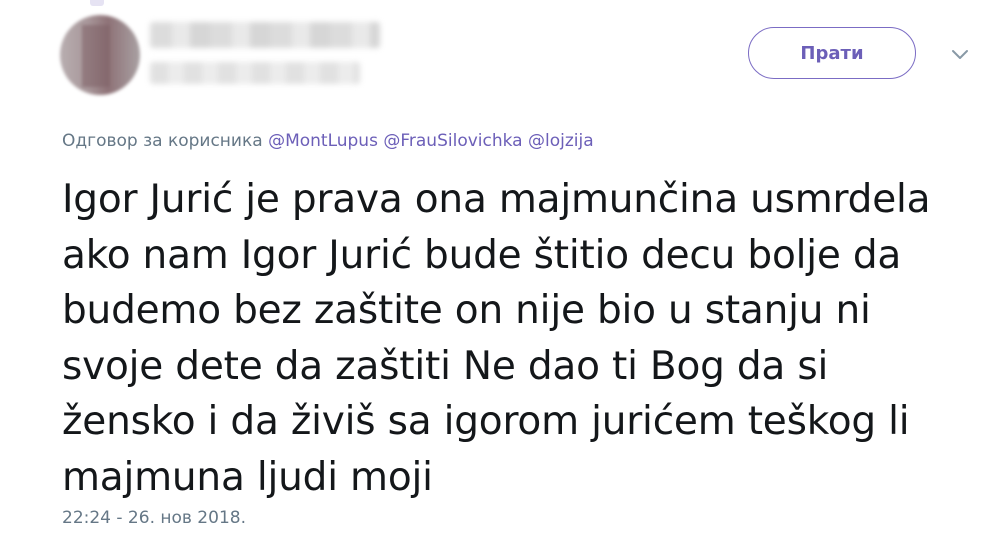  What do you see at coordinates (162, 141) in the screenshot?
I see `reply-prefix: Одговор за корисника` at bounding box center [162, 141].